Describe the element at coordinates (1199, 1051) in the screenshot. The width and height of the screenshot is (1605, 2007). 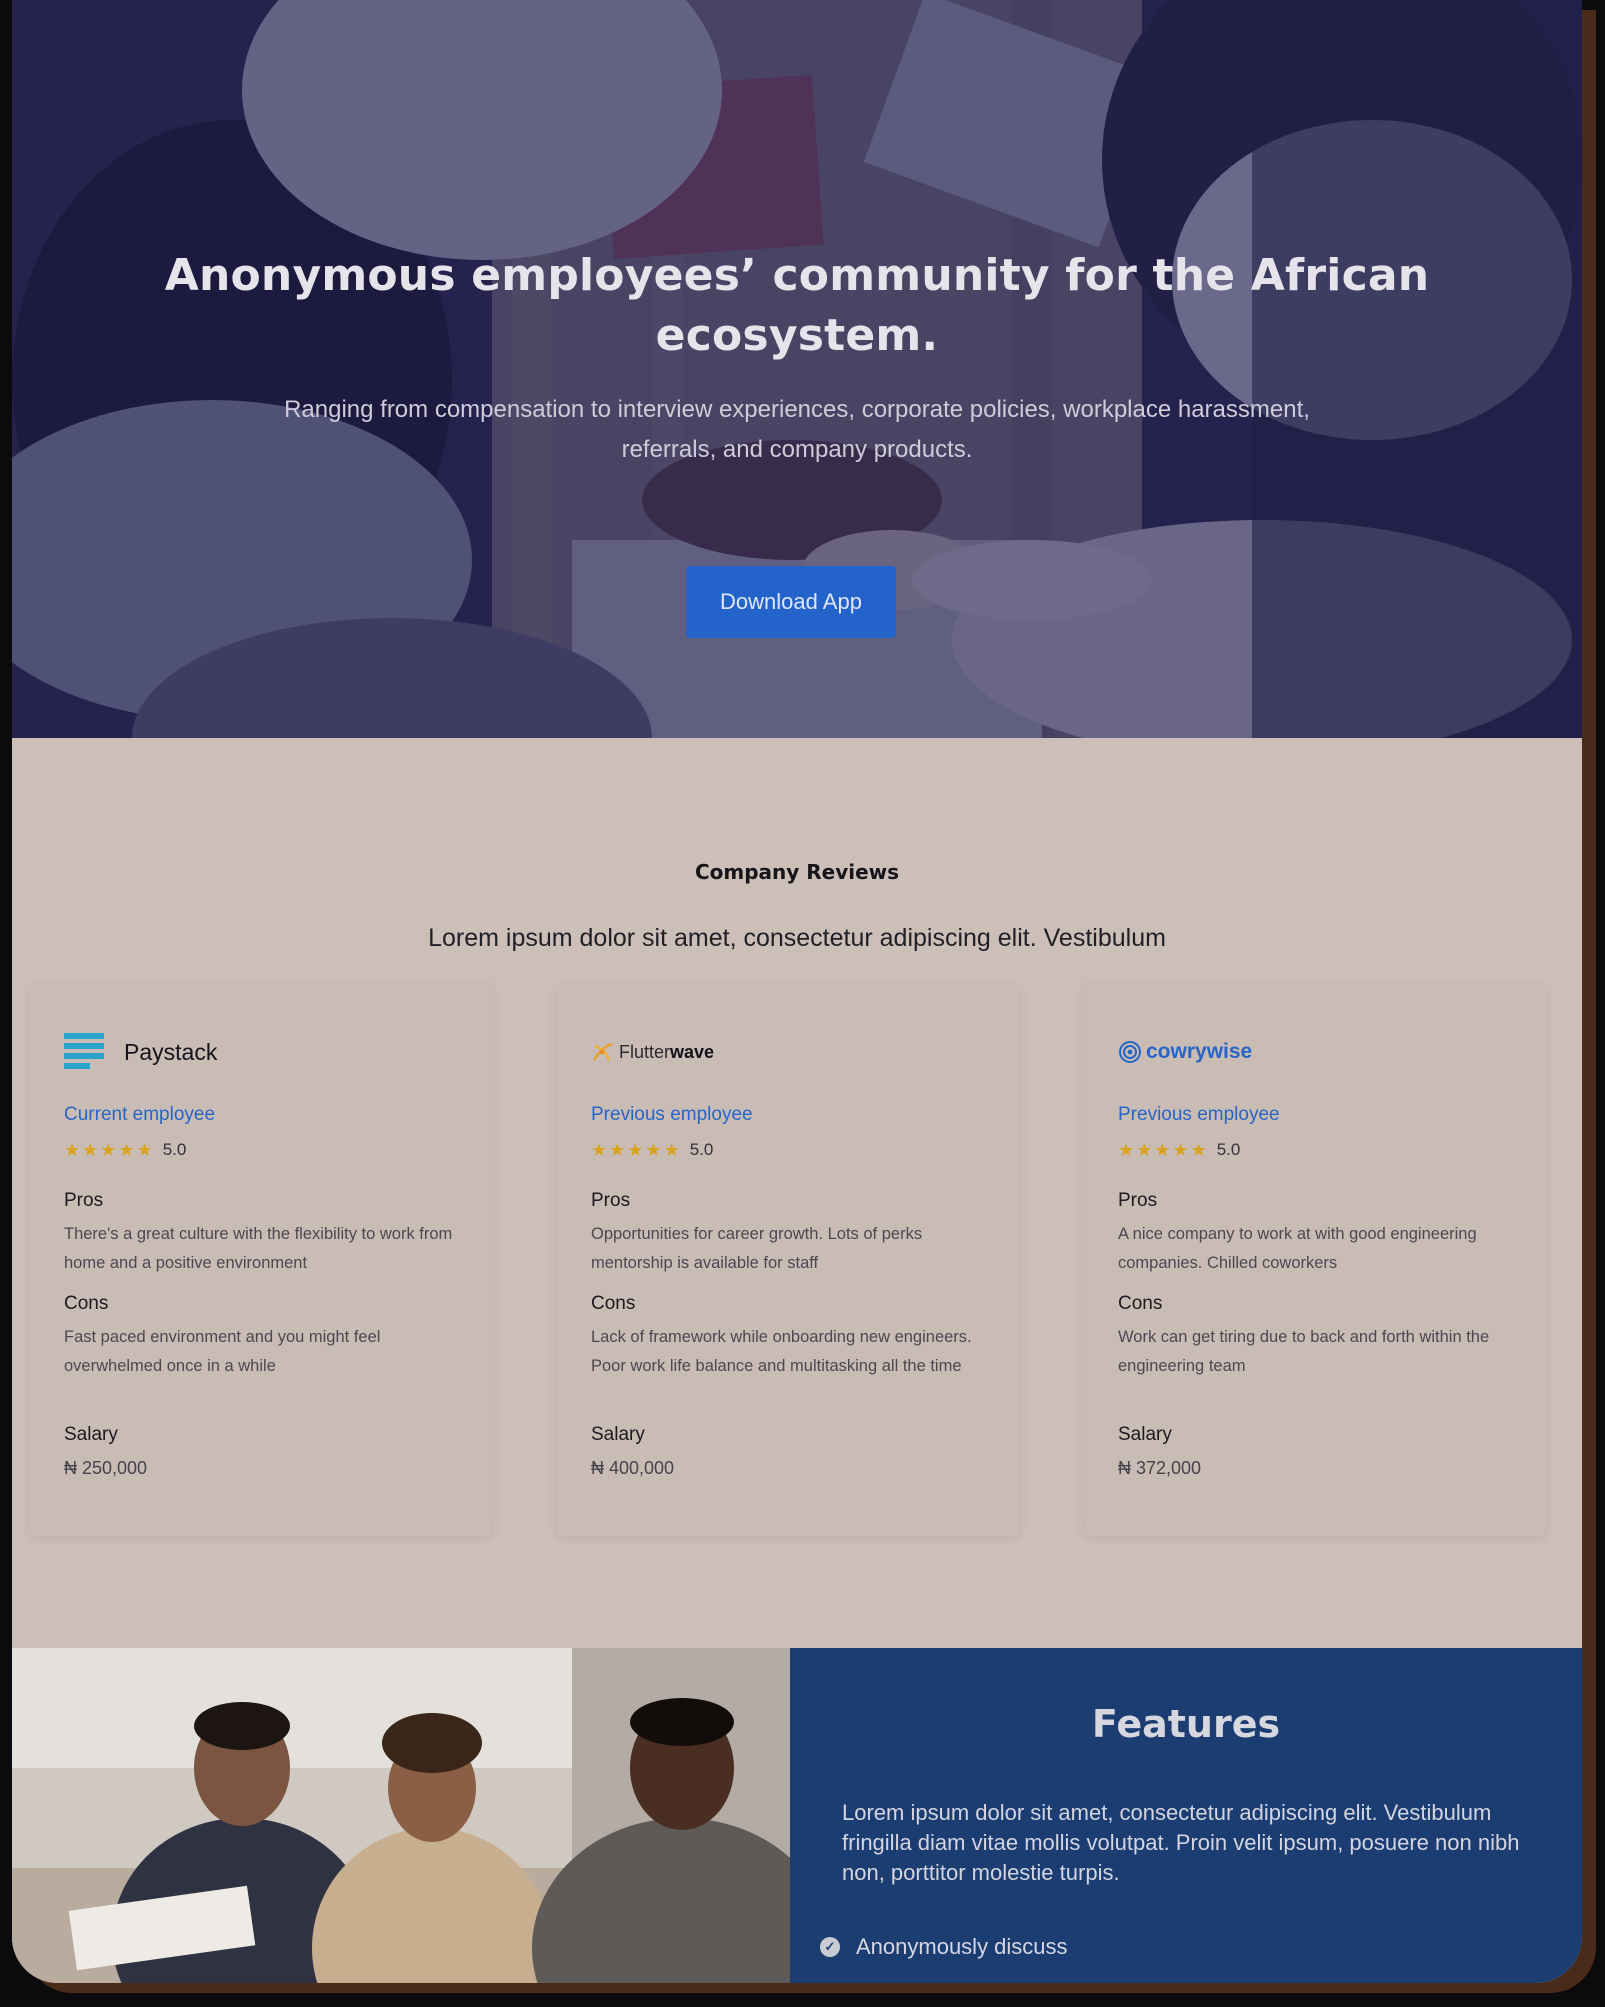
I see `company-name: cowrywise` at that location.